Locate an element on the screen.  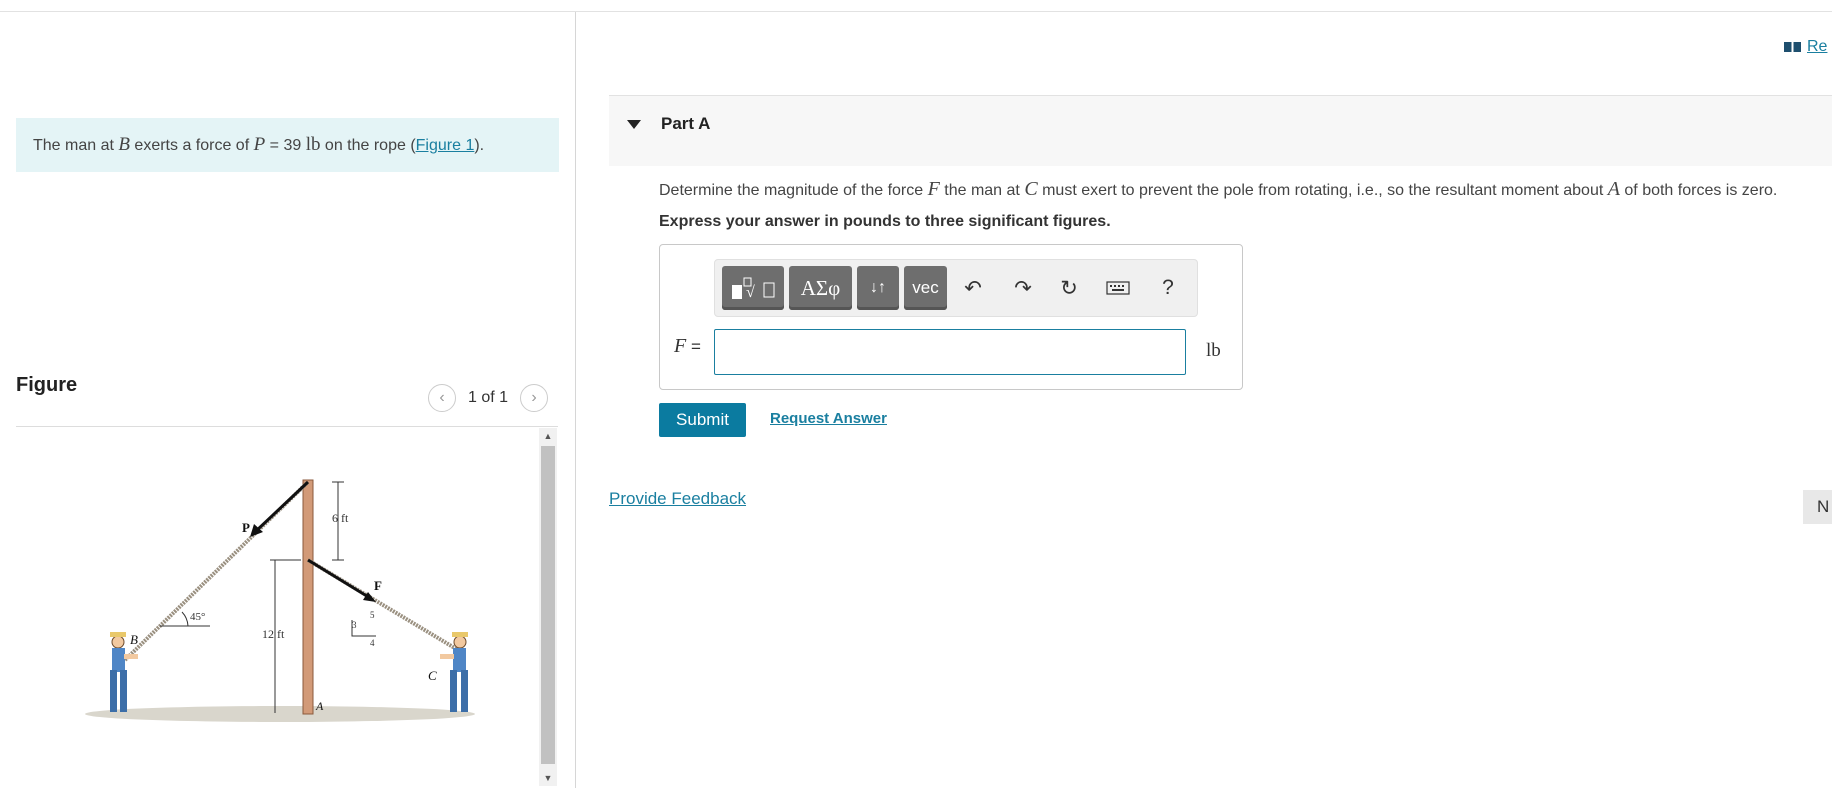
intro-text: = 39 is located at coordinates (285, 145).